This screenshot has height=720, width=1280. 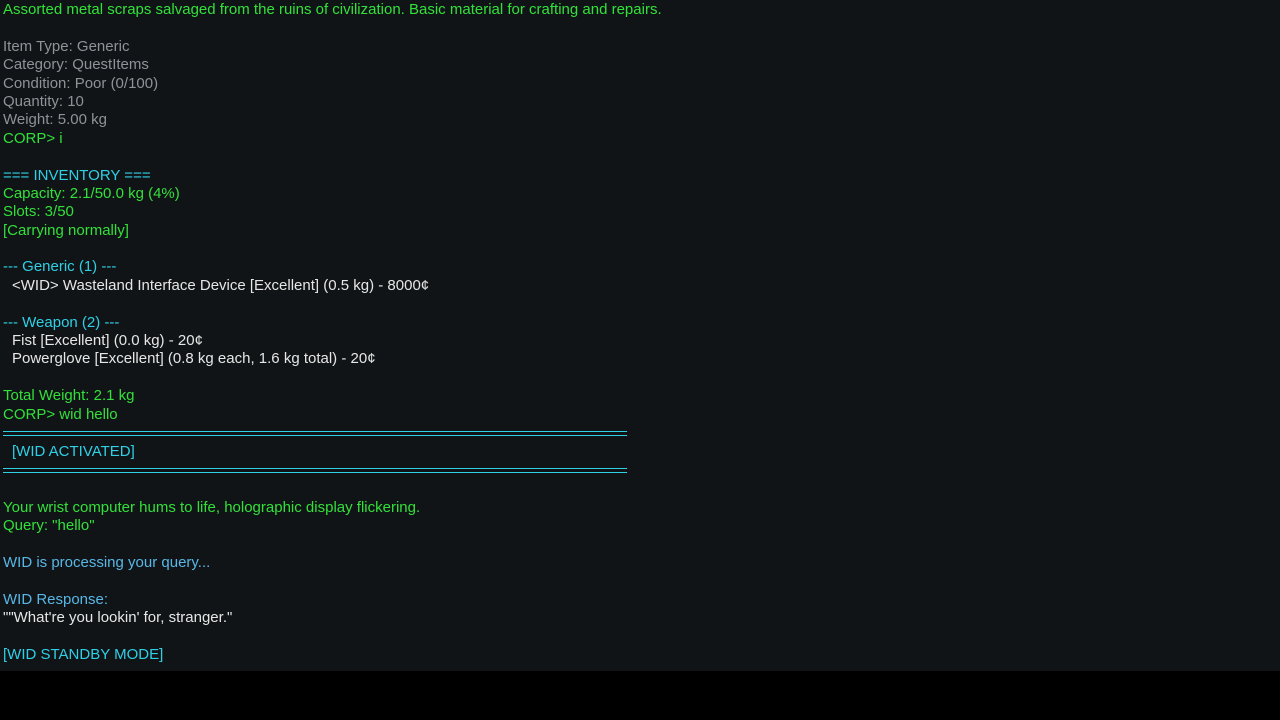 I want to click on item-category: Category: QuestItems, so click(x=76, y=65).